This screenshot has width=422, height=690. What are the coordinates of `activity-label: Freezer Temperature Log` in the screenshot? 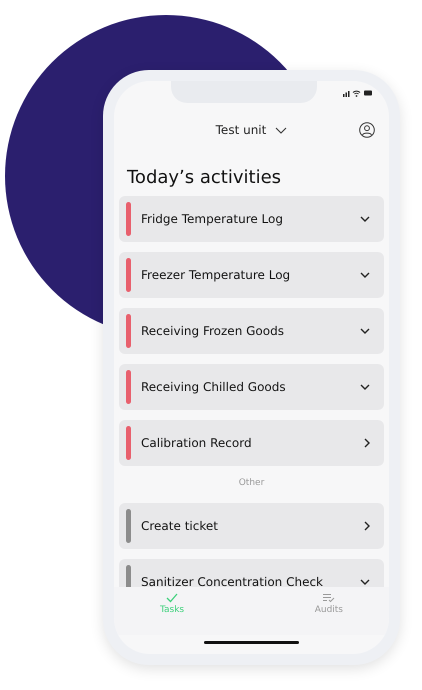 It's located at (216, 275).